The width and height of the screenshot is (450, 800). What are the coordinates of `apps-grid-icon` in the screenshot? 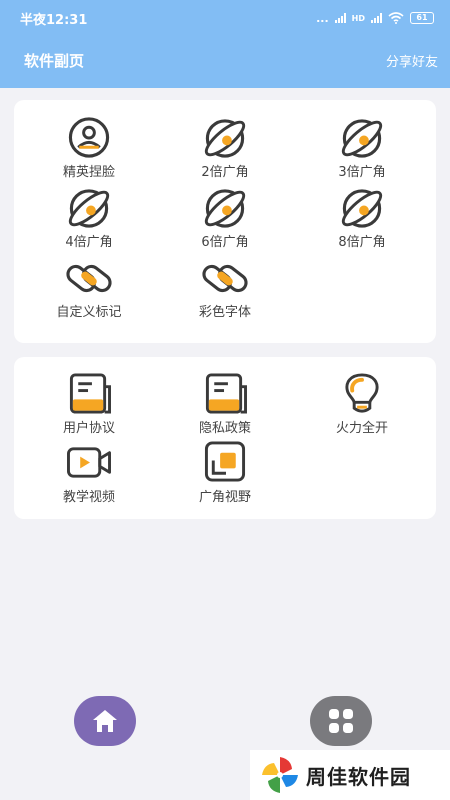 It's located at (341, 721).